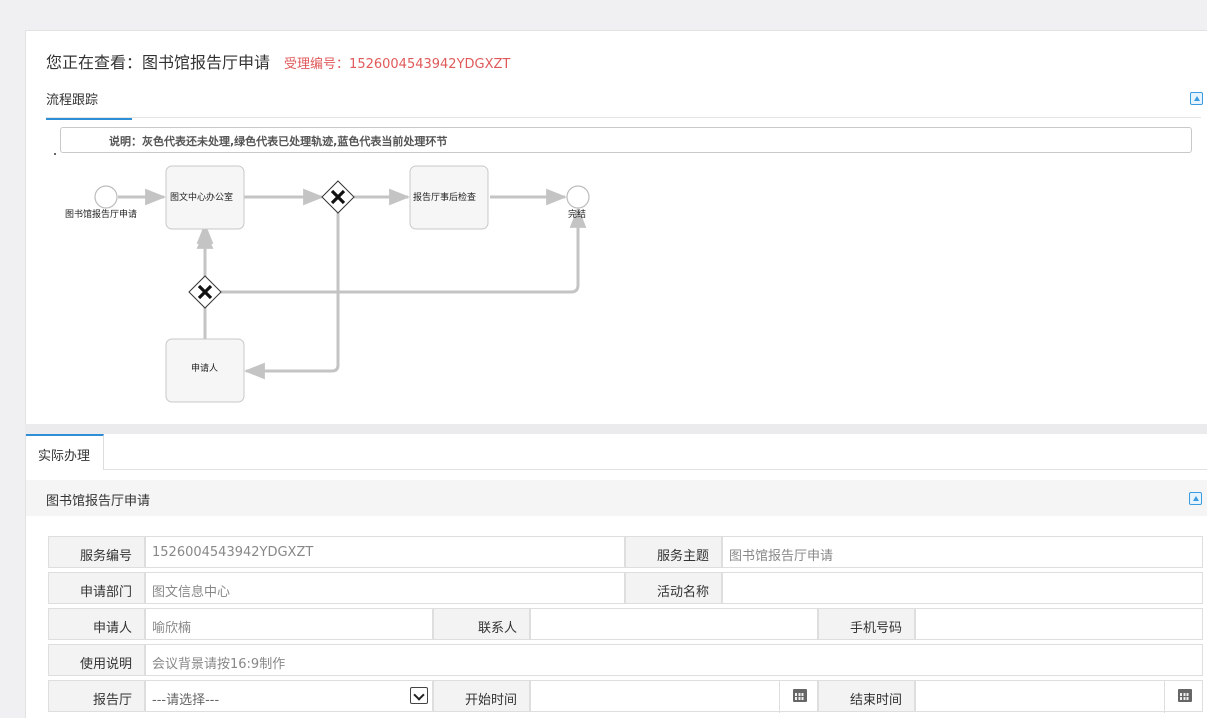  What do you see at coordinates (962, 552) in the screenshot?
I see `service-topic-value: 图书馆报告厅申请` at bounding box center [962, 552].